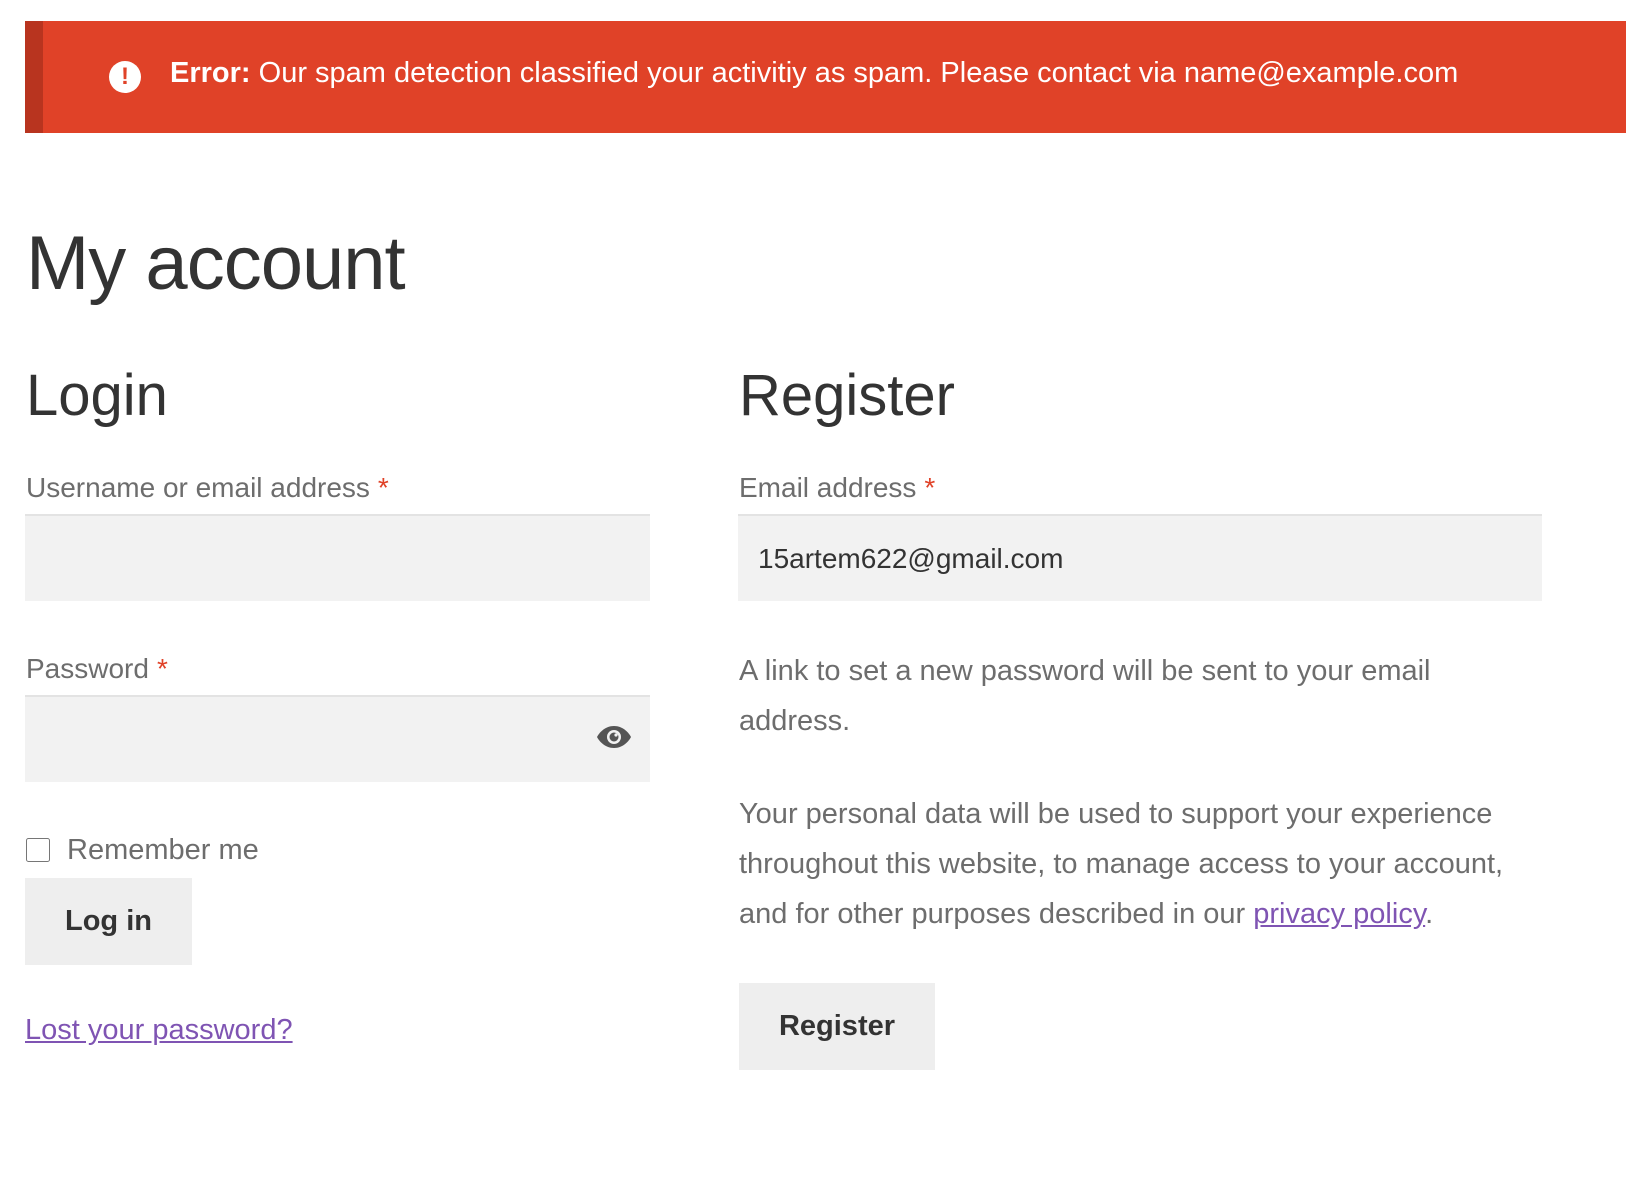 Image resolution: width=1626 pixels, height=1182 pixels. I want to click on privacy-policy-link: privacy policy, so click(1339, 914).